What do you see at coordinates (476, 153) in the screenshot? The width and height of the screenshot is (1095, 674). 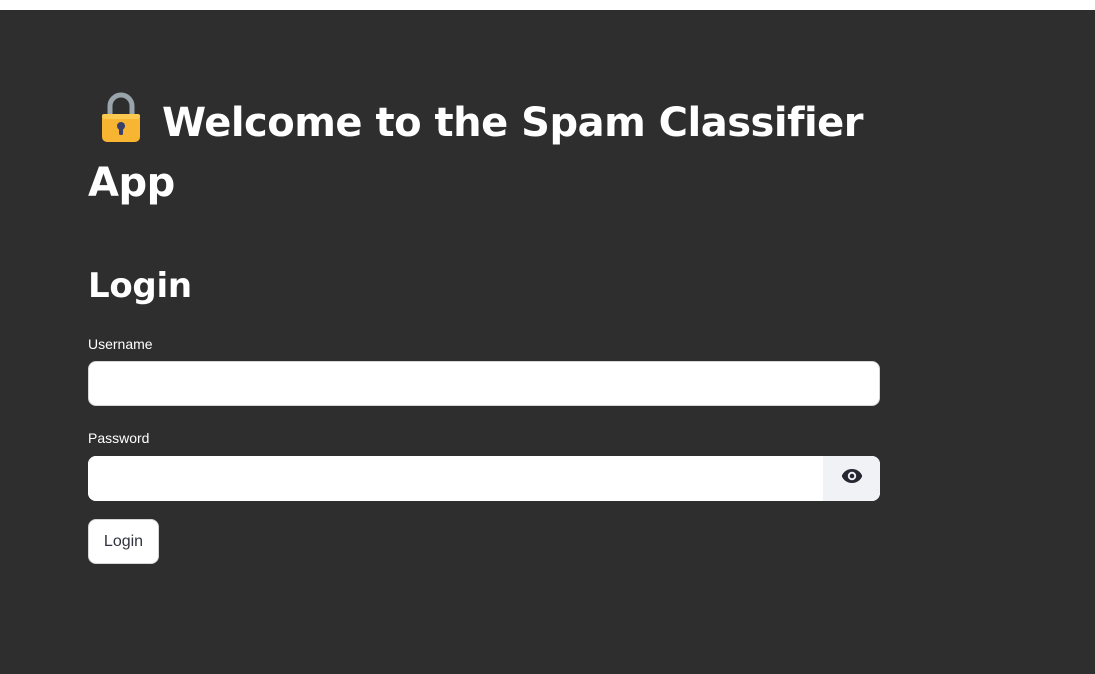 I see `page-title-text: Welcome to the Spam Classifier App` at bounding box center [476, 153].